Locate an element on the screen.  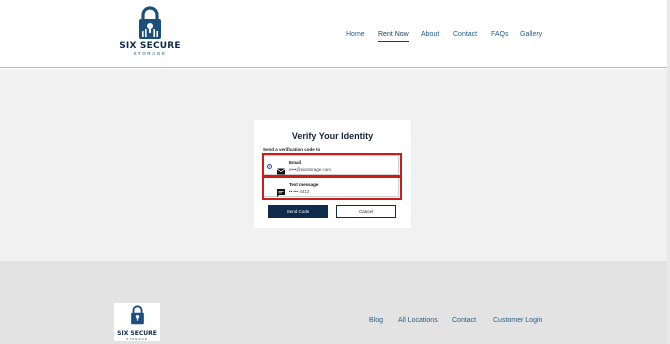
footer-brand-name: SIX SECURE is located at coordinates (137, 333).